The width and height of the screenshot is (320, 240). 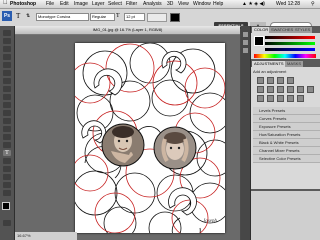 I want to click on blur-tool-icon, so click(x=7, y=129).